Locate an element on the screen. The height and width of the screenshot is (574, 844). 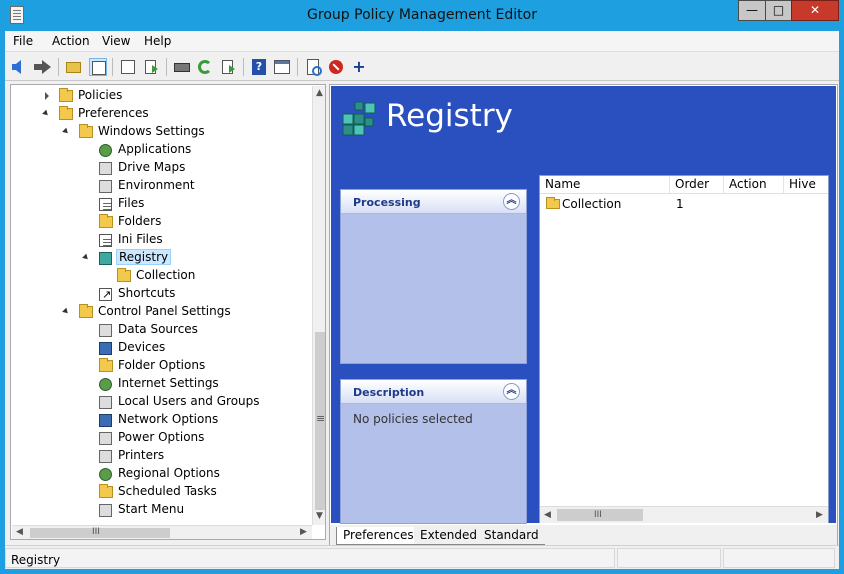
close-button: ✕ is located at coordinates (815, 10).